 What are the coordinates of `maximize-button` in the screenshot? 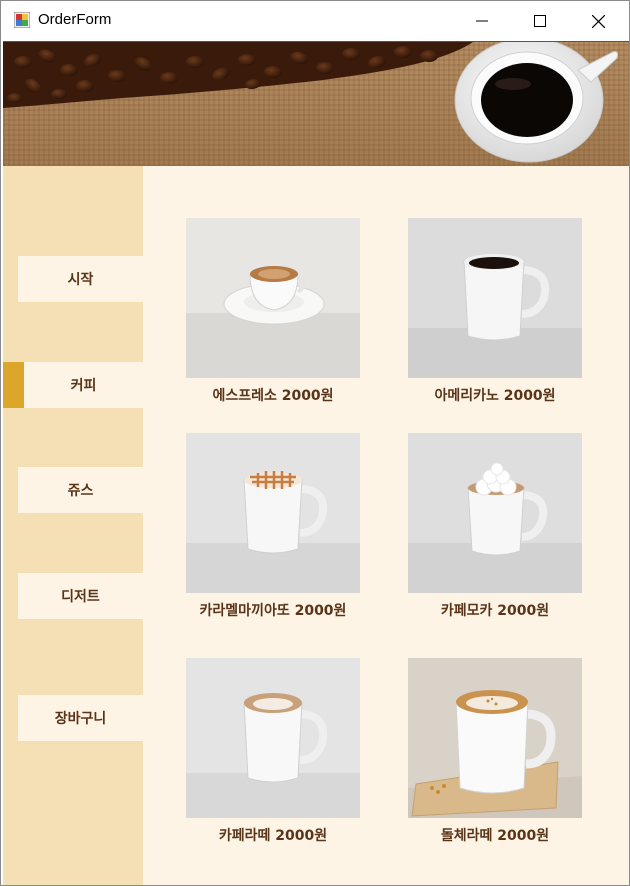 It's located at (540, 21).